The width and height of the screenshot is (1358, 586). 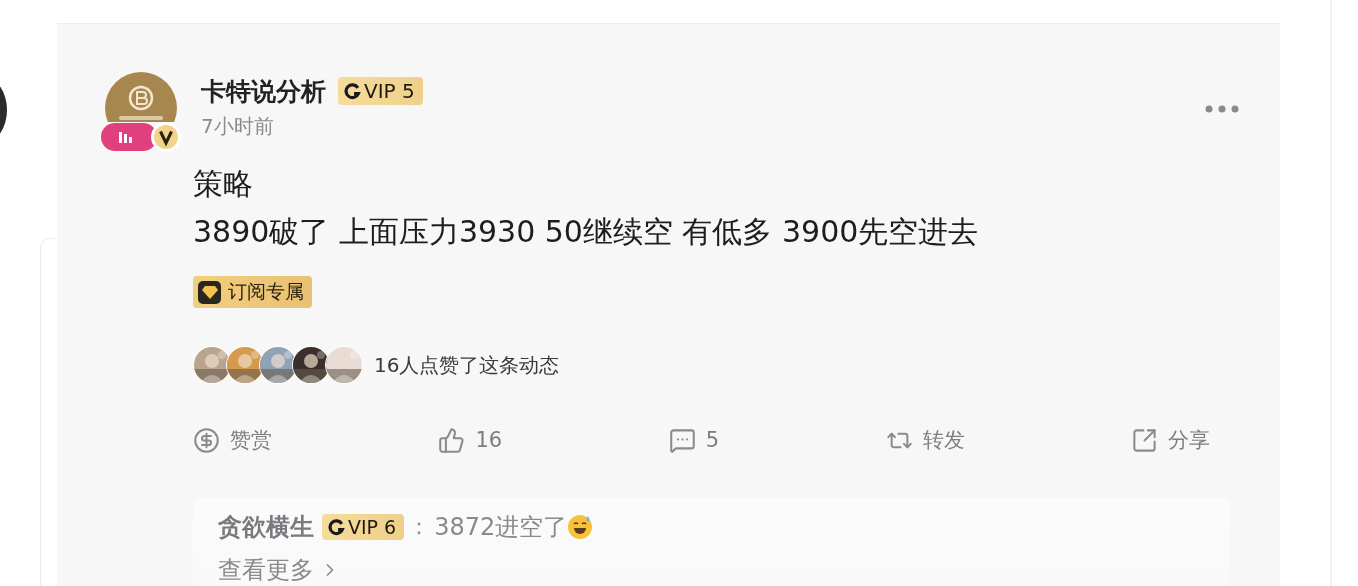 I want to click on colon: ：, so click(x=419, y=527).